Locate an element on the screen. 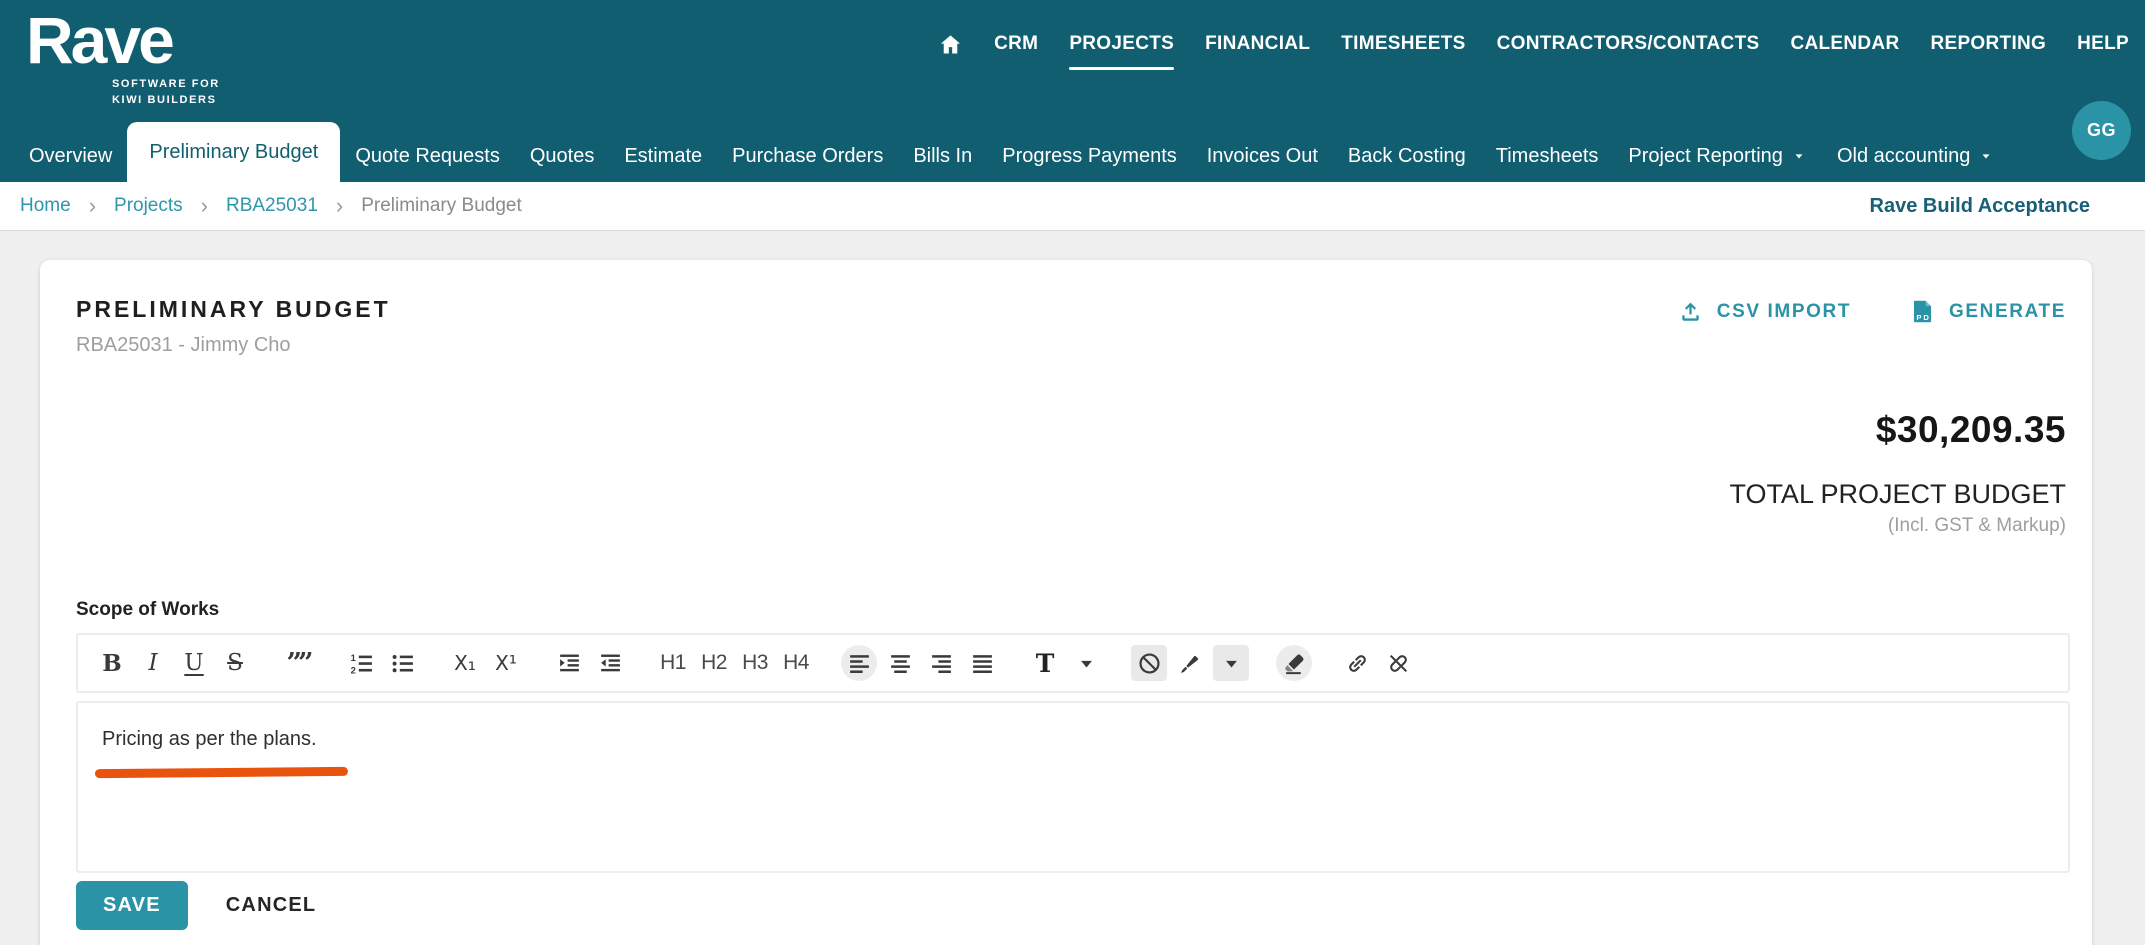  align-center-icon is located at coordinates (900, 663).